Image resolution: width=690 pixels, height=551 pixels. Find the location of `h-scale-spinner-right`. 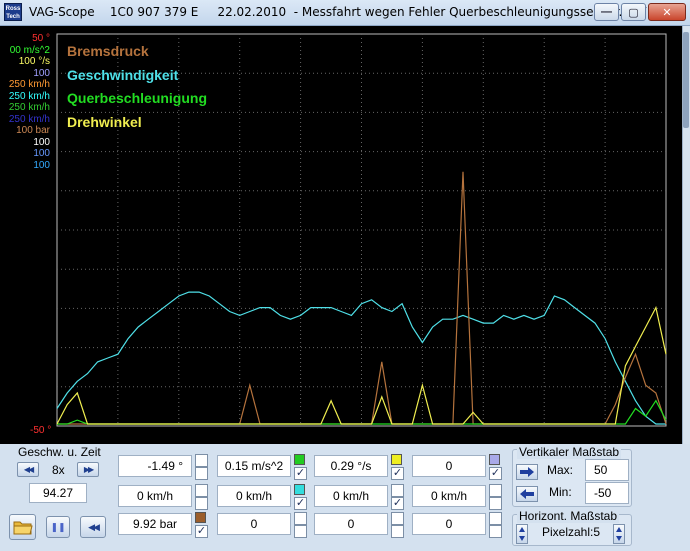

h-scale-spinner-right is located at coordinates (619, 534).